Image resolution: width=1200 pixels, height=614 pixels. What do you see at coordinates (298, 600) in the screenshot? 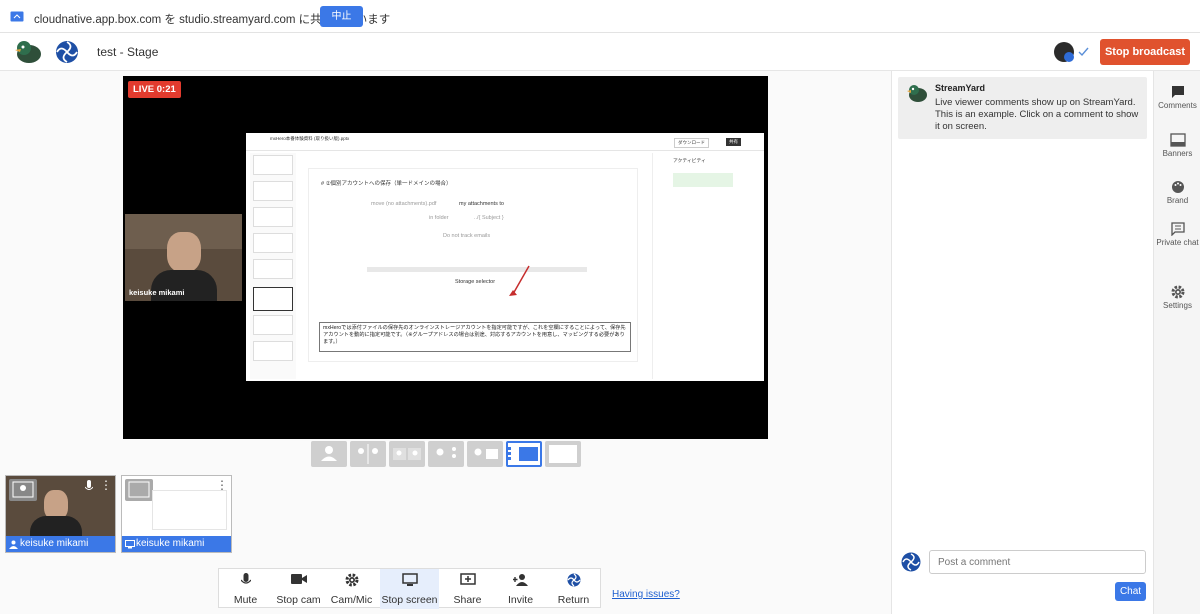
I see `stop-cam-label: Stop cam` at bounding box center [298, 600].